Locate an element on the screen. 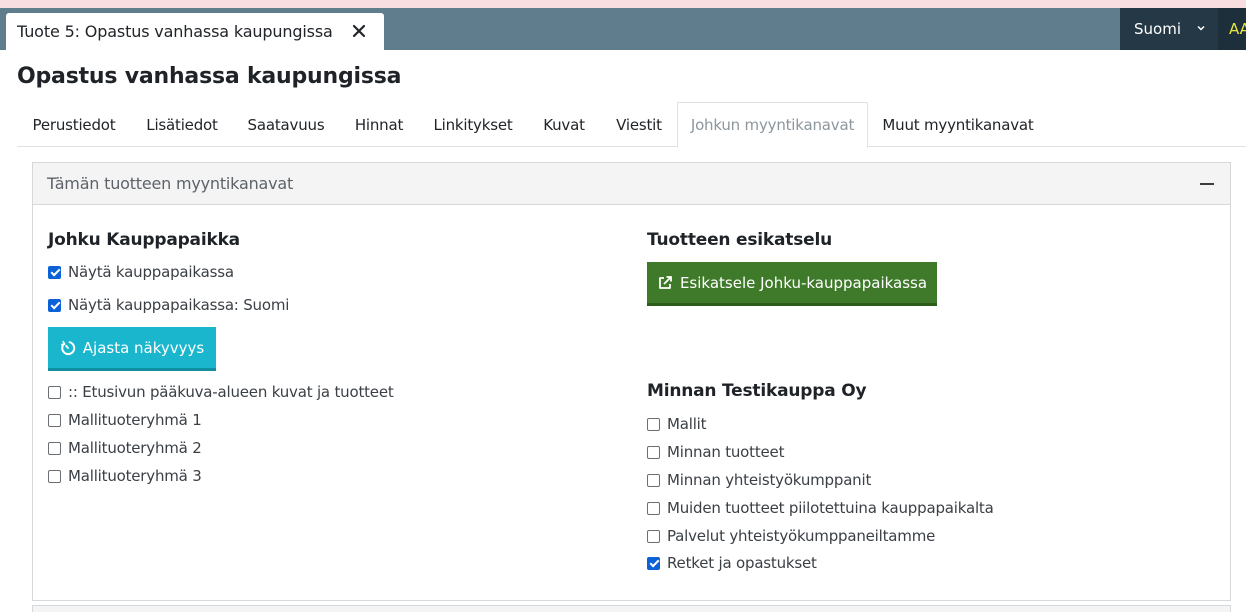  marketplace-title: Johku Kauppapaikka is located at coordinates (144, 240).